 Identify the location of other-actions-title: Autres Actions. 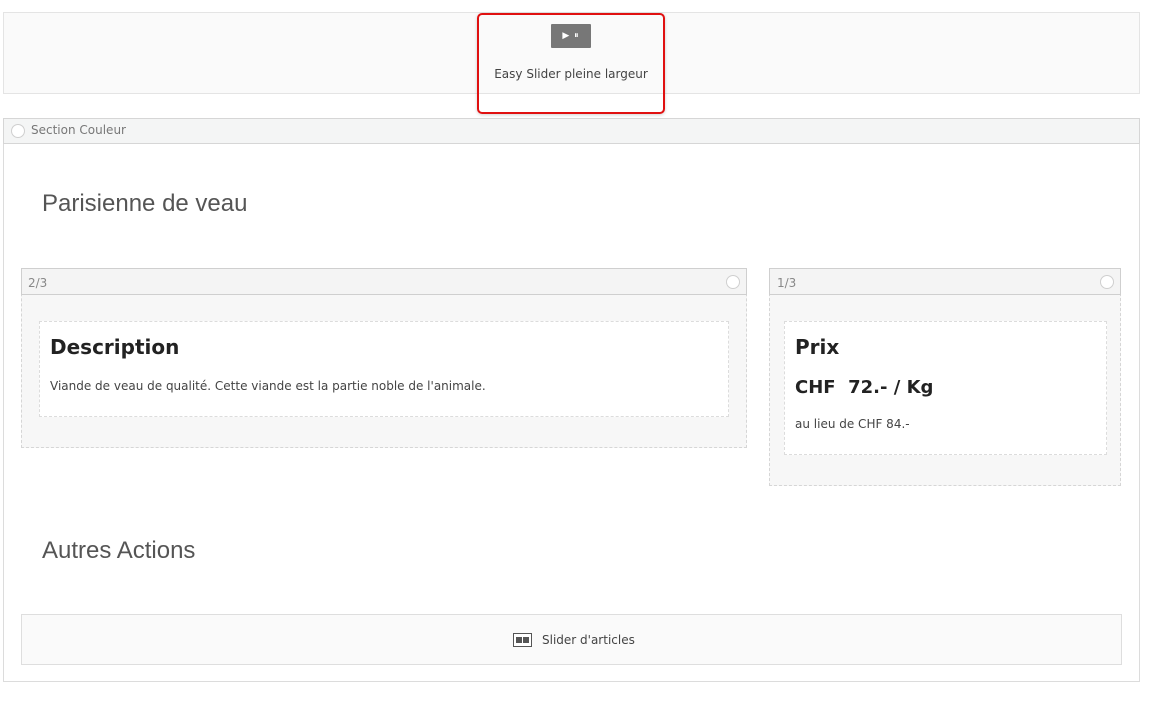
(119, 550).